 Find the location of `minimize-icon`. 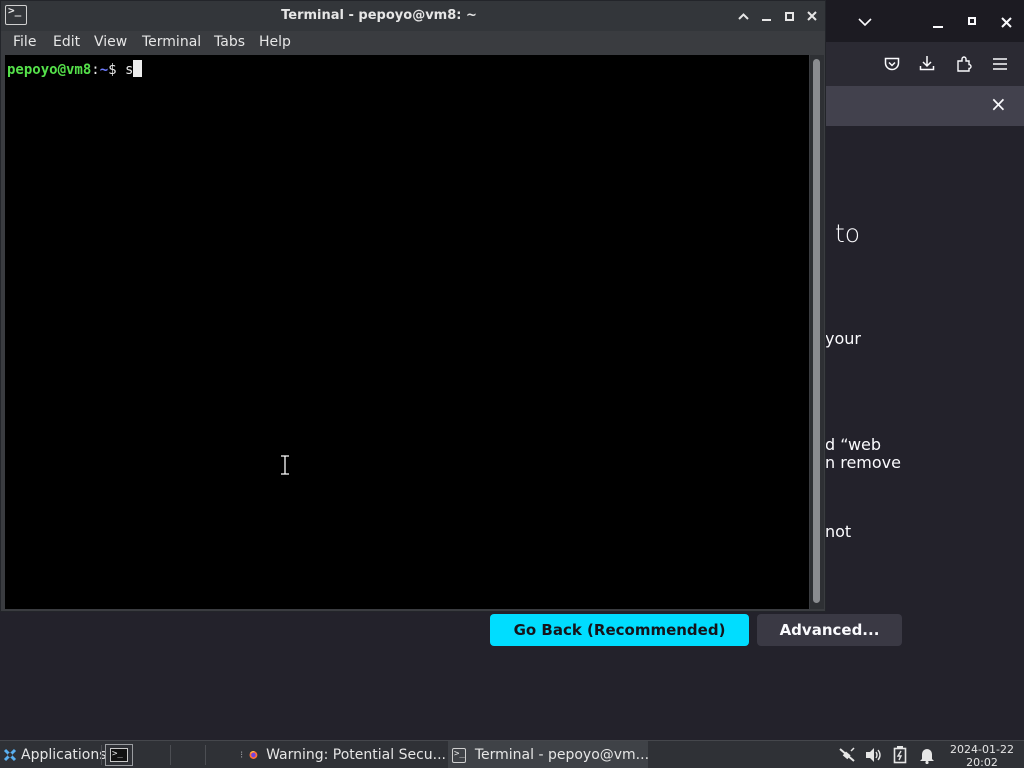

minimize-icon is located at coordinates (766, 16).